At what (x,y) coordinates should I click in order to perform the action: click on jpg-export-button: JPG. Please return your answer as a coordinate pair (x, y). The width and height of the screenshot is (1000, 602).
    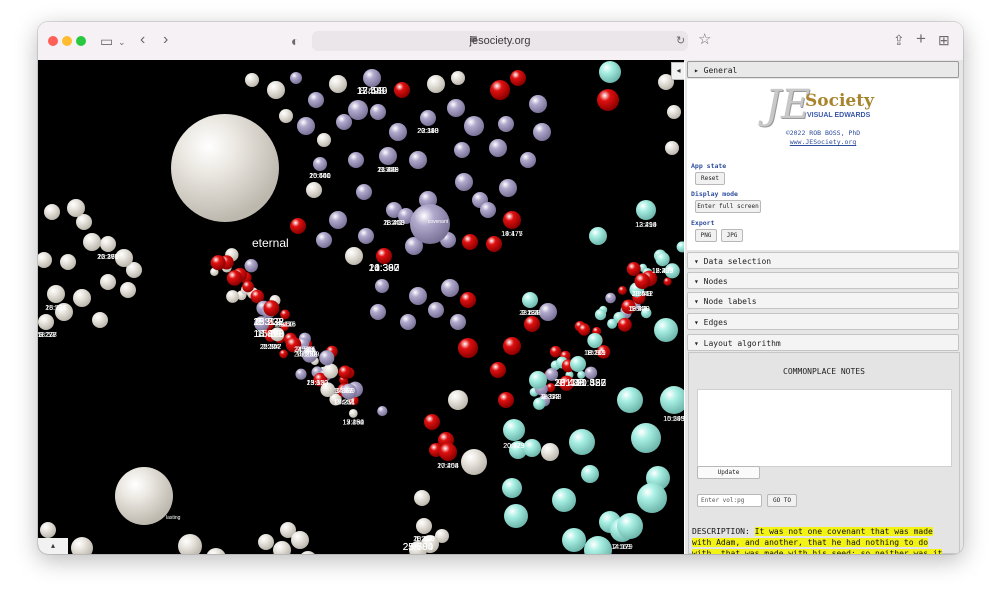
    Looking at the image, I should click on (732, 235).